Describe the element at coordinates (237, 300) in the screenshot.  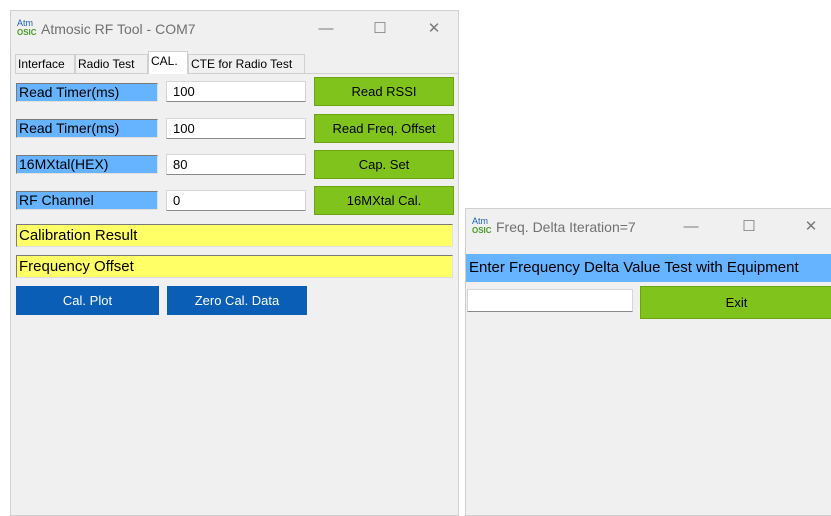
I see `zero-cal-data-button: Zero Cal. Data` at that location.